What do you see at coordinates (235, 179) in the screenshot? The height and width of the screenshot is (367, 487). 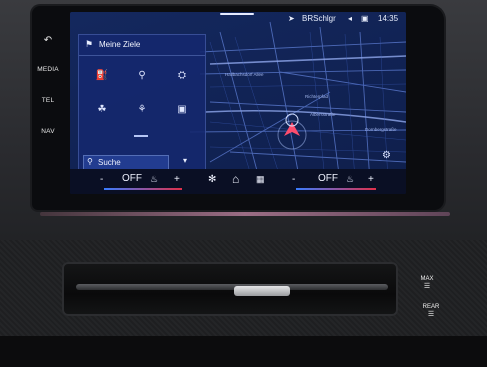 I see `home-icon: ⌂` at bounding box center [235, 179].